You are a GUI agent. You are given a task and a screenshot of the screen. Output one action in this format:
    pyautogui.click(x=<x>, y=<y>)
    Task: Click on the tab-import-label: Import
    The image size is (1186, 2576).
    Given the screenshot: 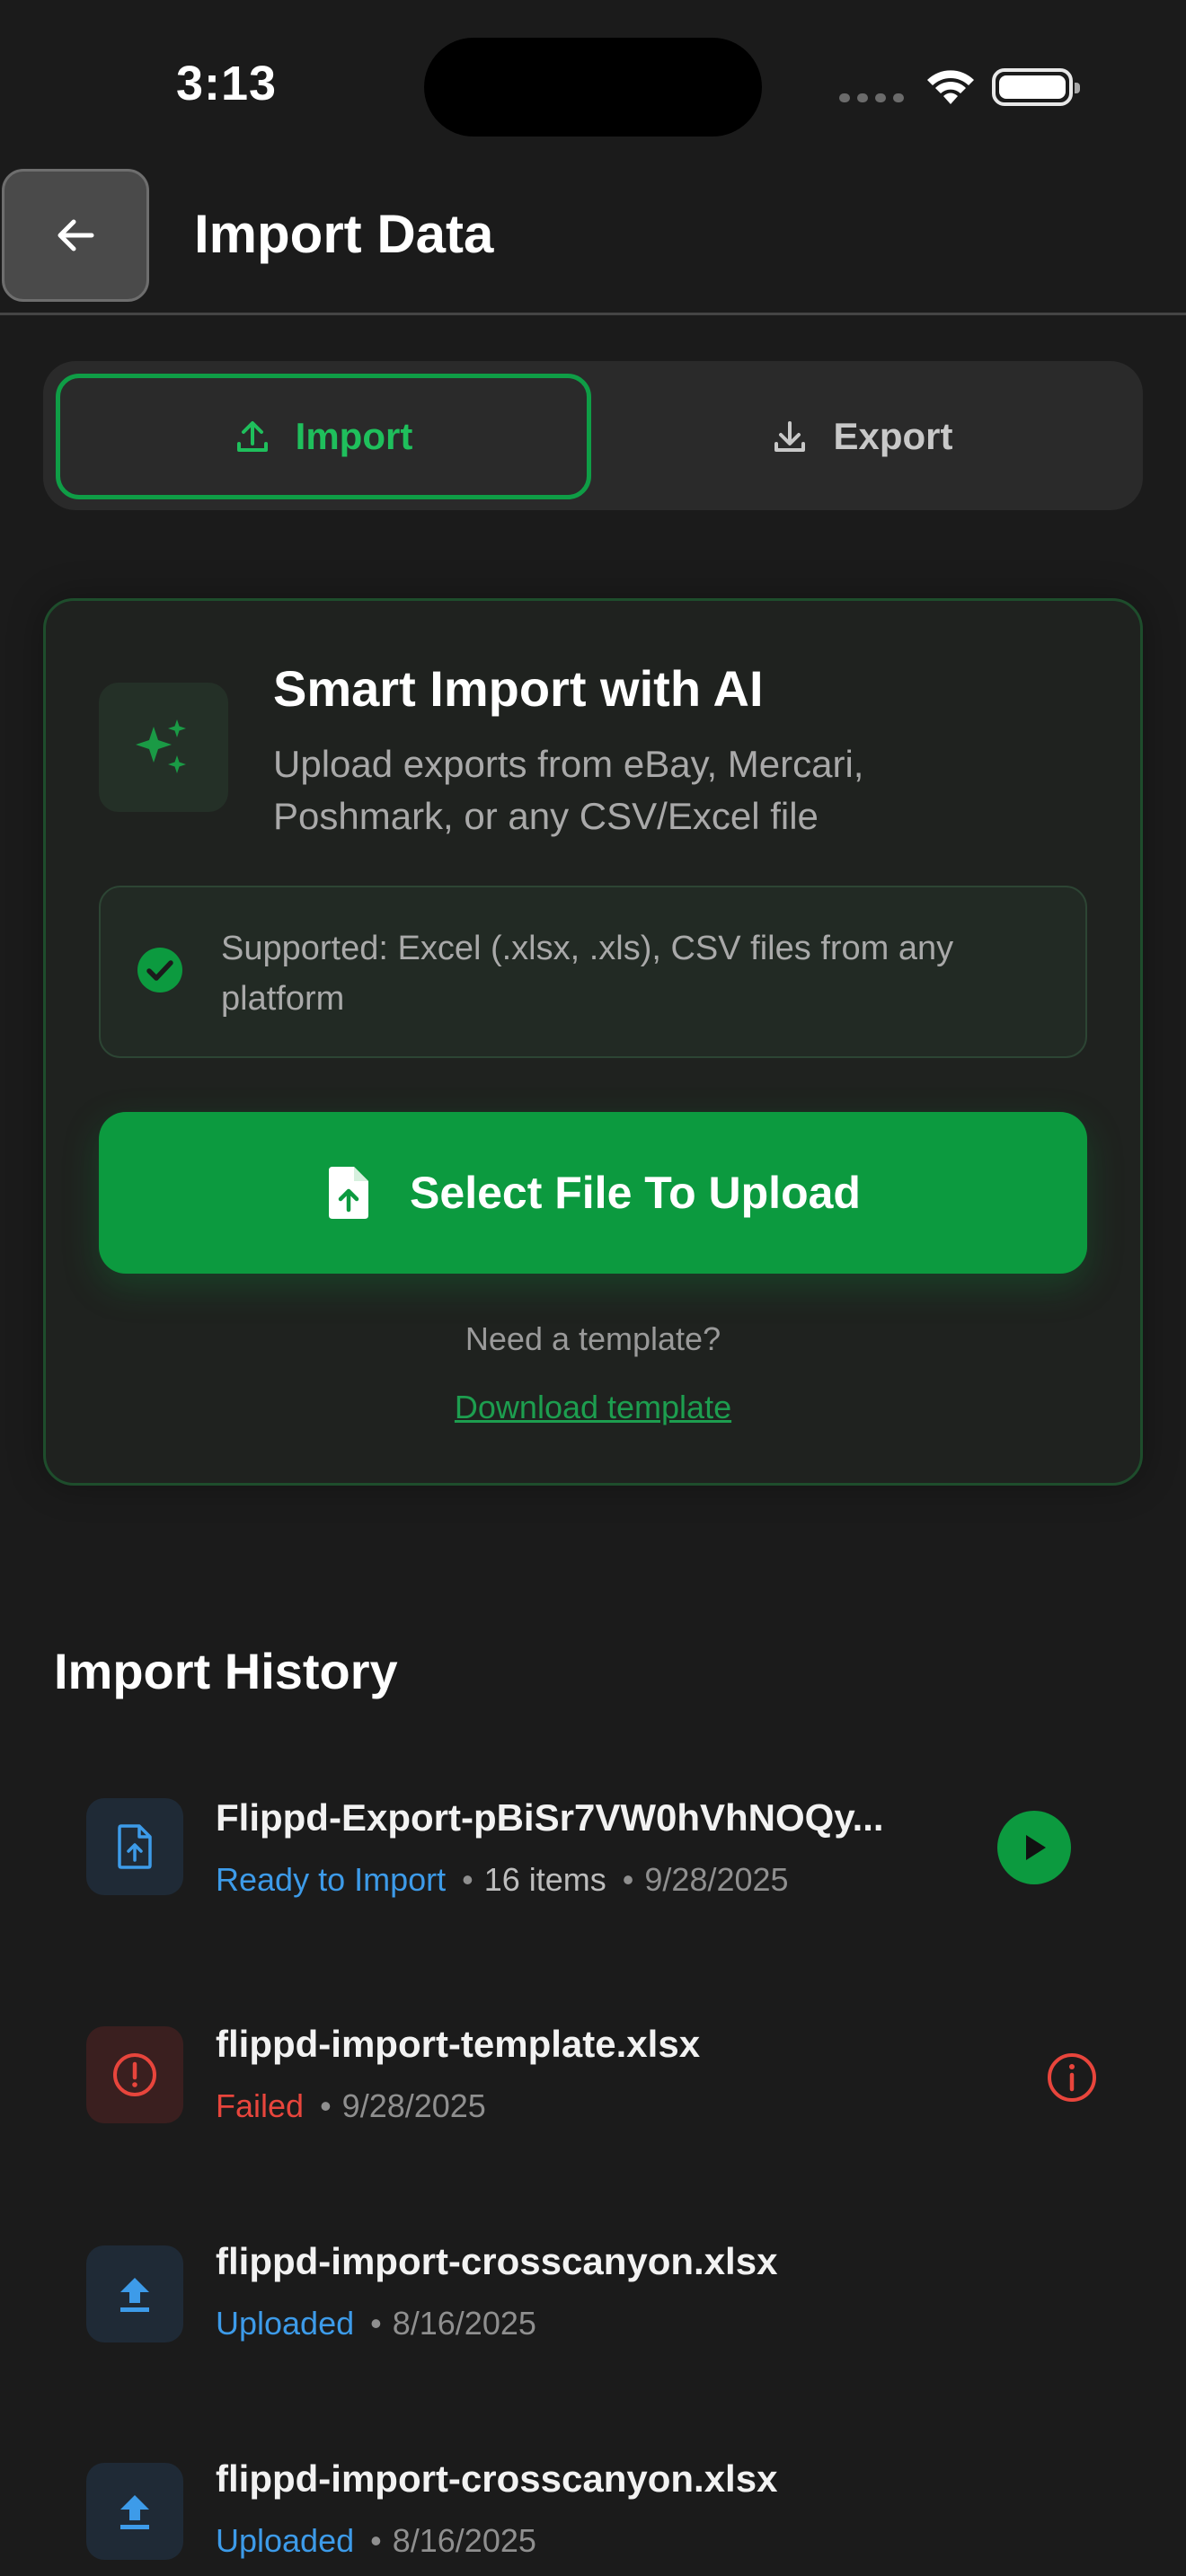 What is the action you would take?
    pyautogui.click(x=354, y=436)
    